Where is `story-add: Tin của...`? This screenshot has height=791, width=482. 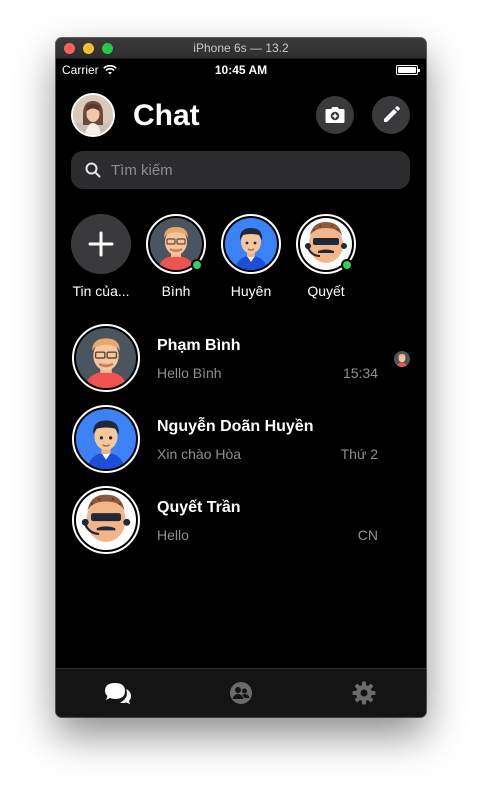
story-add: Tin của... is located at coordinates (101, 256).